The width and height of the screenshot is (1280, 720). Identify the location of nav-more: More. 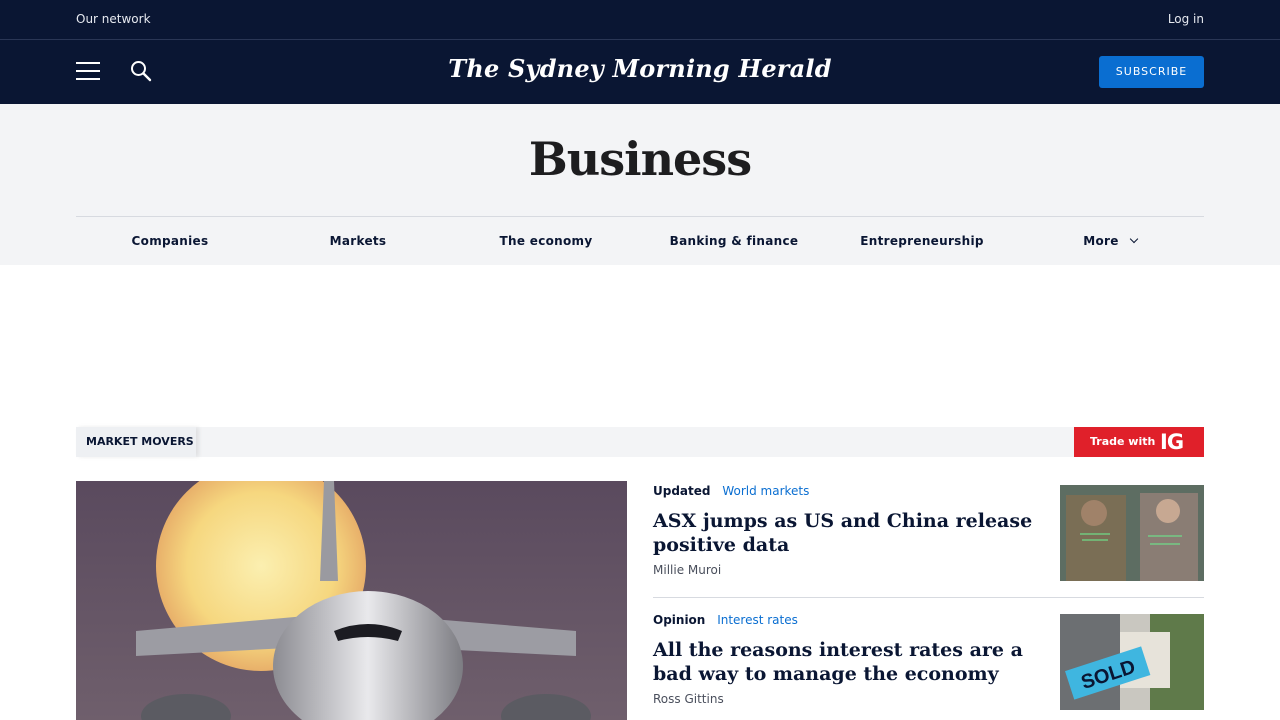
(1110, 241).